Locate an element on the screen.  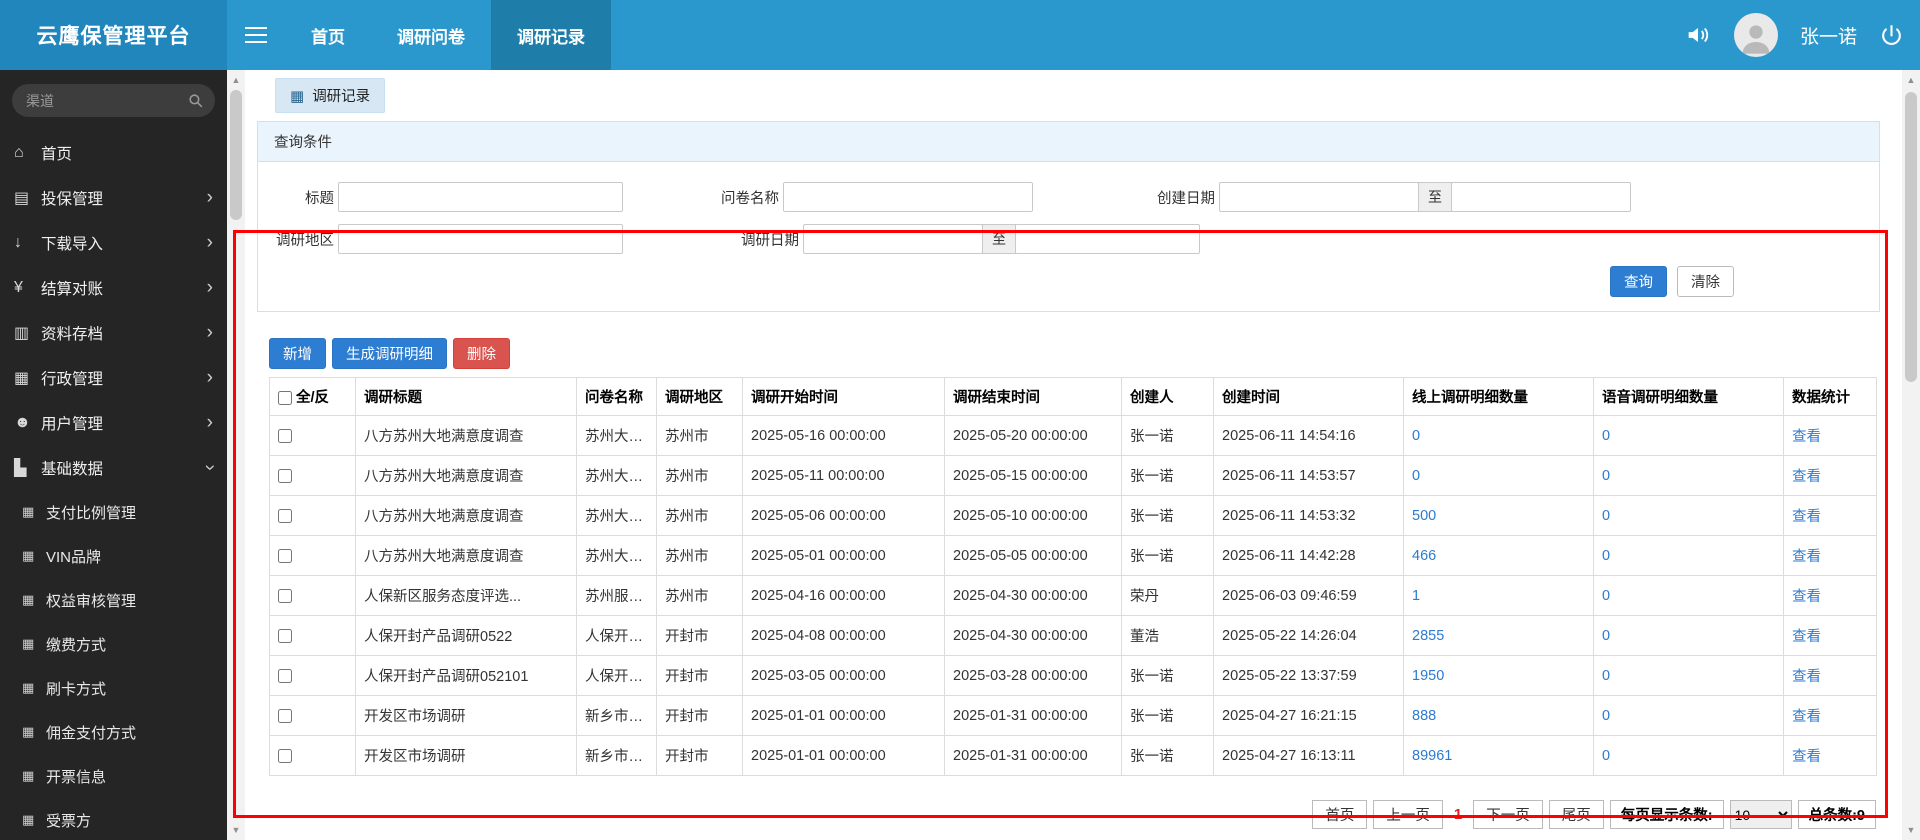
column-header: 线上调研明细数量 is located at coordinates (1498, 396).